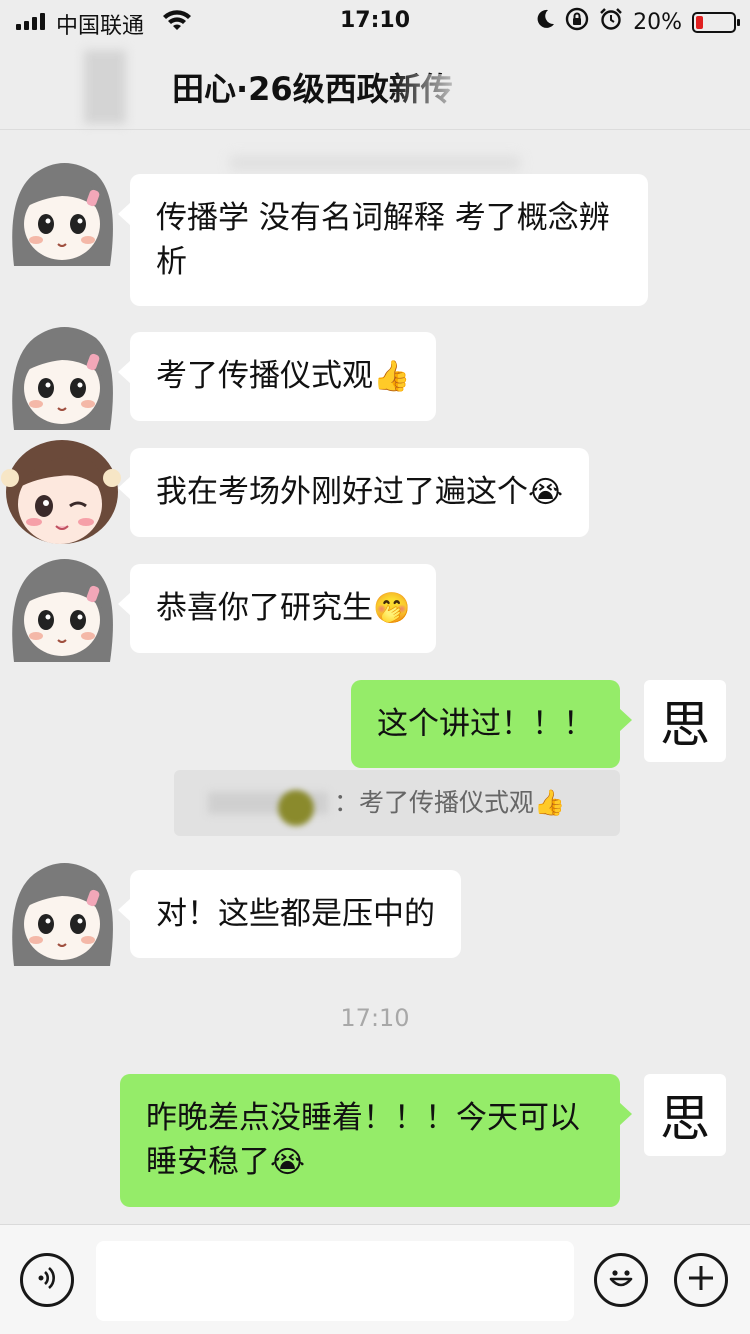 Image resolution: width=750 pixels, height=1334 pixels. Describe the element at coordinates (392, 608) in the screenshot. I see `hand-over-mouth-emoji: 🤭` at that location.